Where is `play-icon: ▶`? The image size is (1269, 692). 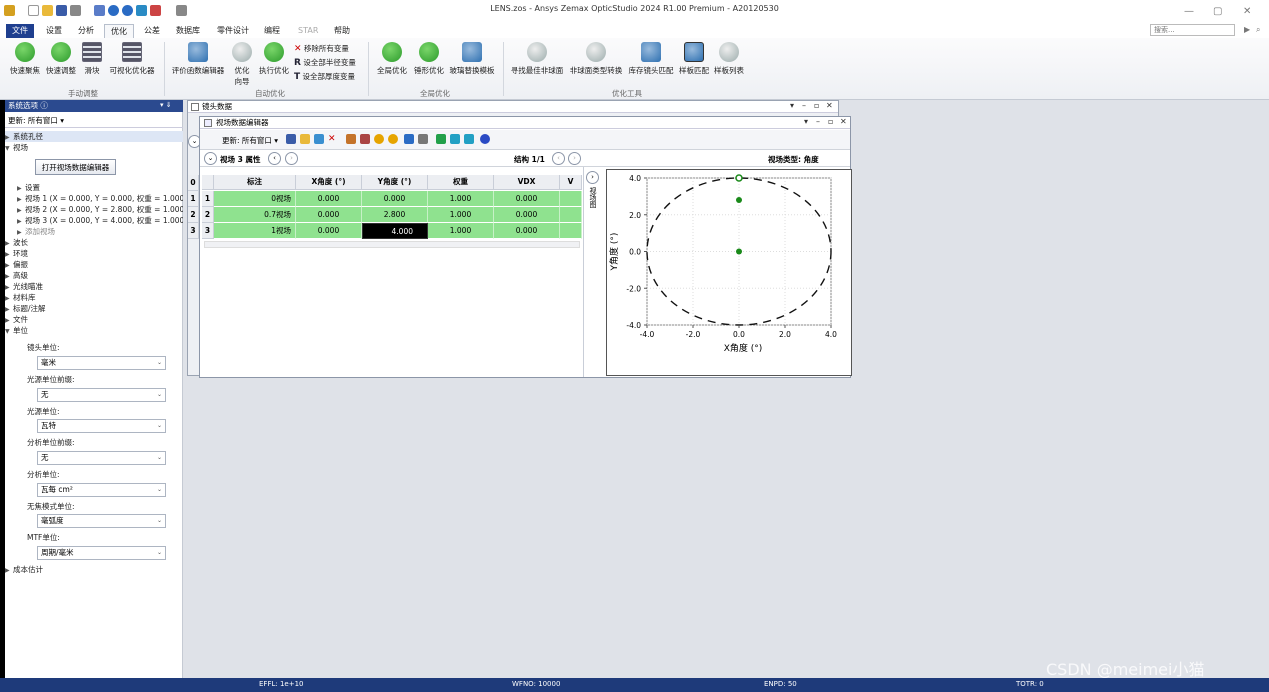
play-icon: ▶ is located at coordinates (1247, 29).